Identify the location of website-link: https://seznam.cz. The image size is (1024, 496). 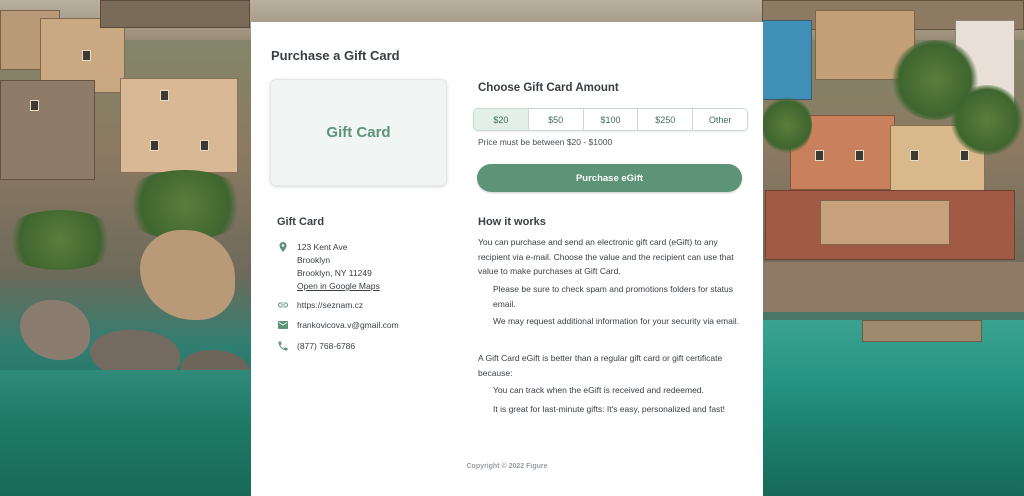
(330, 305).